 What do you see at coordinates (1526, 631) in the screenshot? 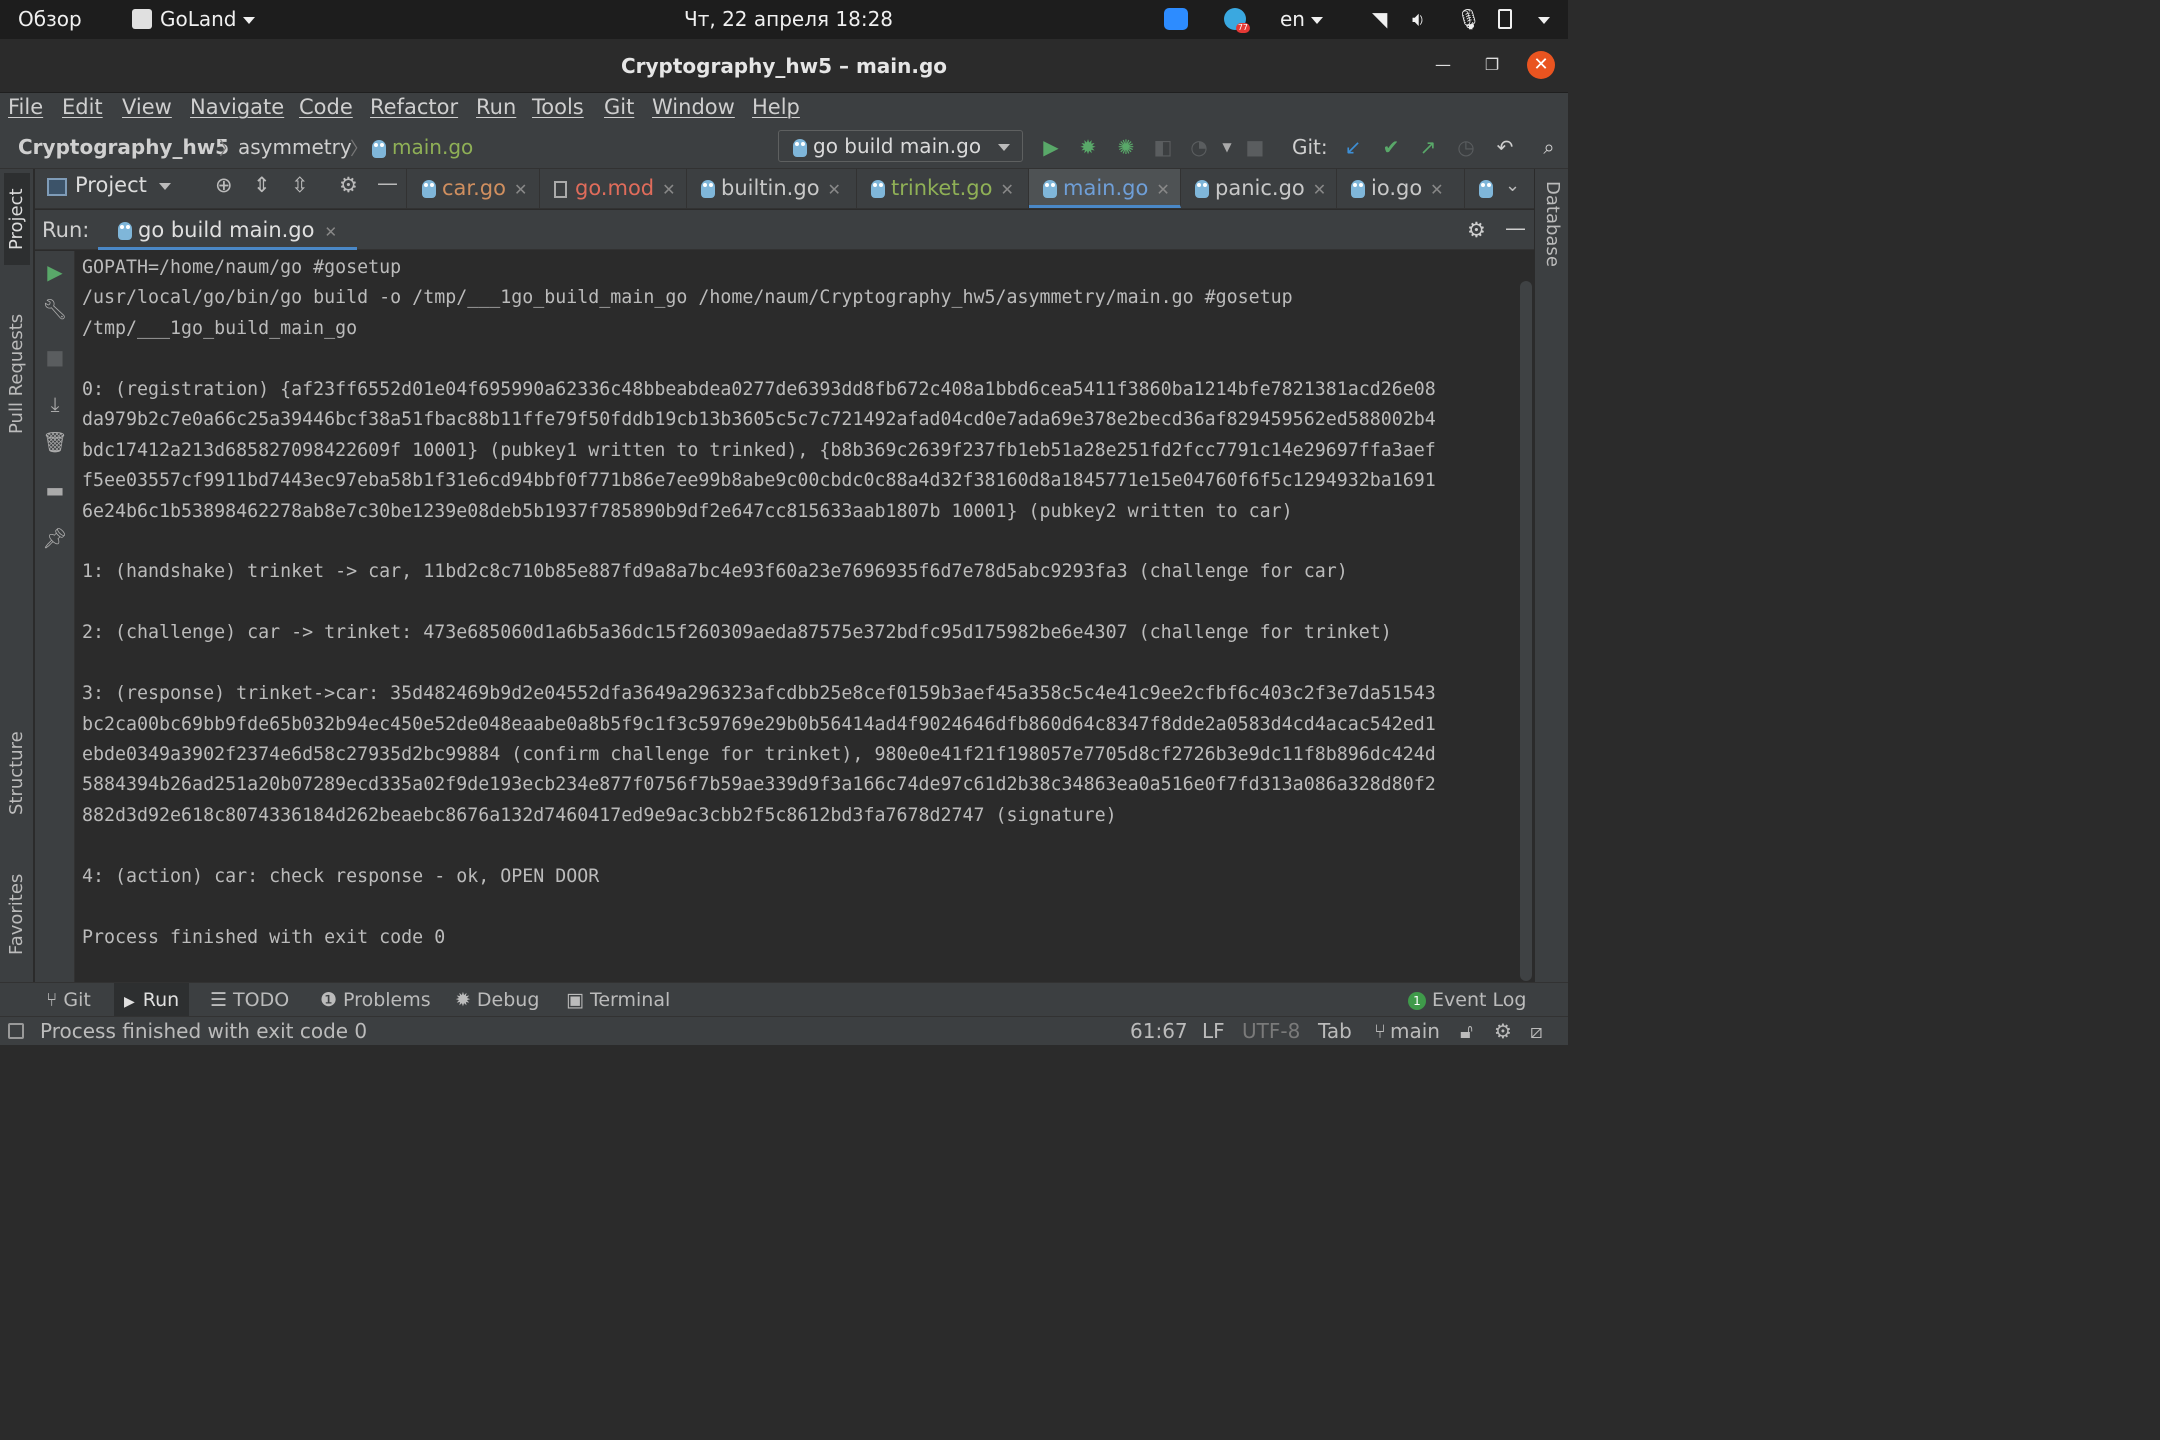
I see `console-scrollbar` at bounding box center [1526, 631].